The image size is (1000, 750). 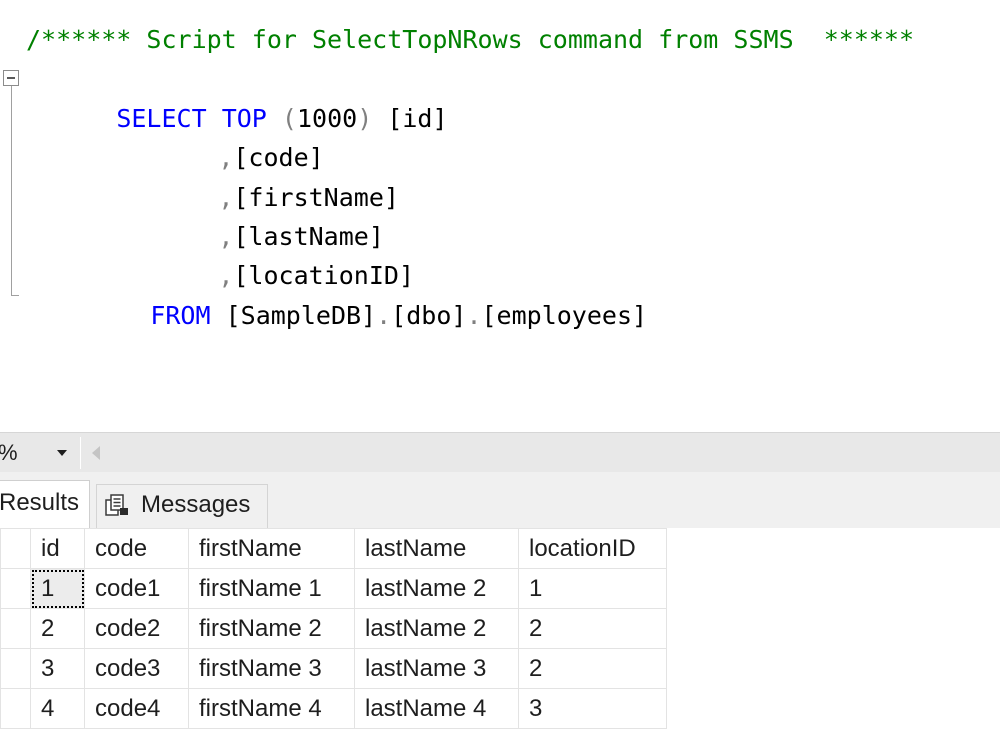 What do you see at coordinates (271, 628) in the screenshot?
I see `table-cell: firstName 2` at bounding box center [271, 628].